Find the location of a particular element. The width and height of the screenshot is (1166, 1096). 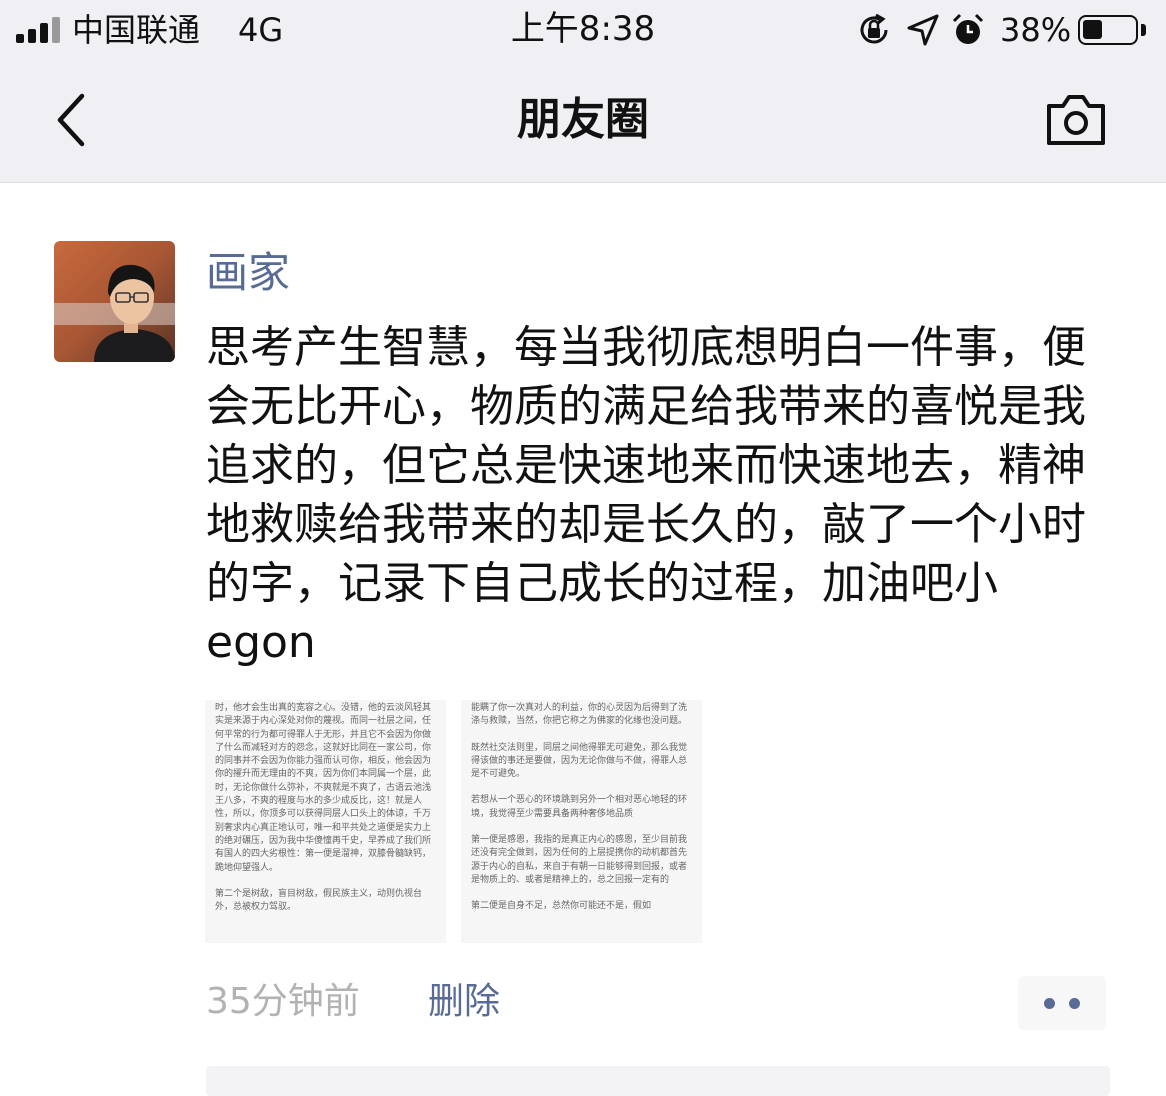

avatar is located at coordinates (114, 301).